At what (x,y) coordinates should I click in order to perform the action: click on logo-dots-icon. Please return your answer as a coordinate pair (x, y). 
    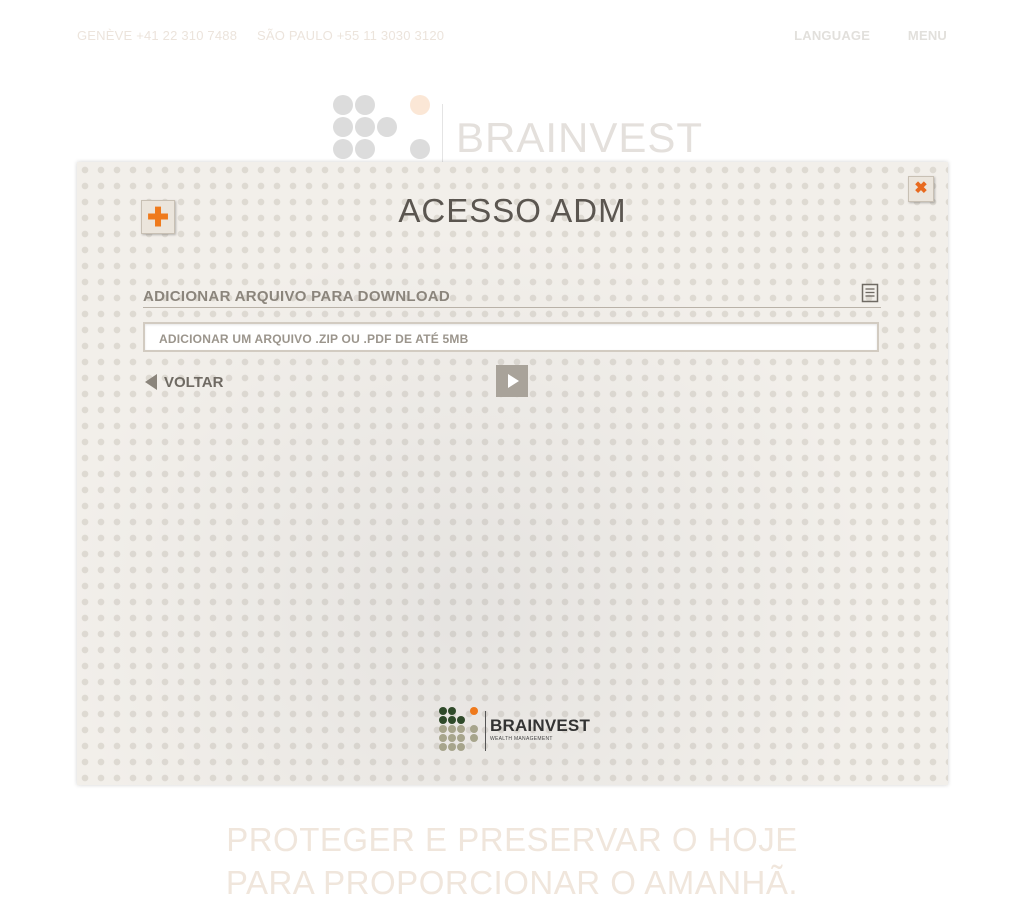
    Looking at the image, I should click on (380, 127).